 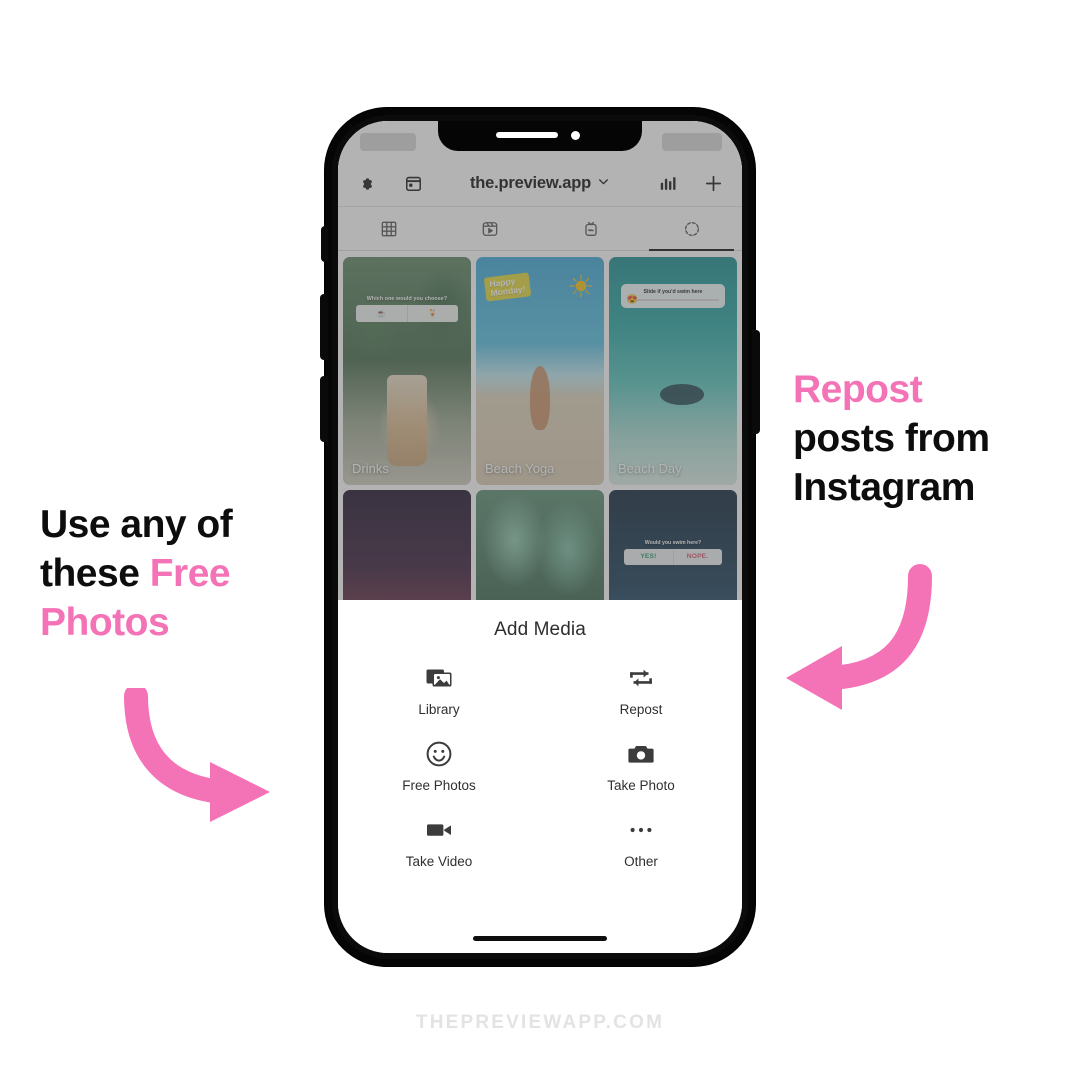 I want to click on sheet-option-label: Repost, so click(x=641, y=709).